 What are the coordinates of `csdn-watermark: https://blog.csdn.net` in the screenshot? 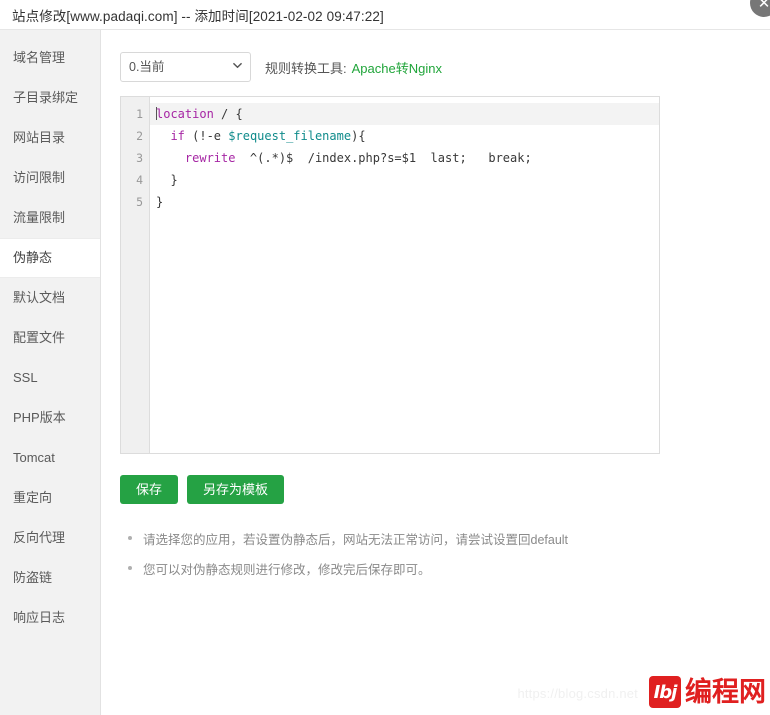 It's located at (577, 693).